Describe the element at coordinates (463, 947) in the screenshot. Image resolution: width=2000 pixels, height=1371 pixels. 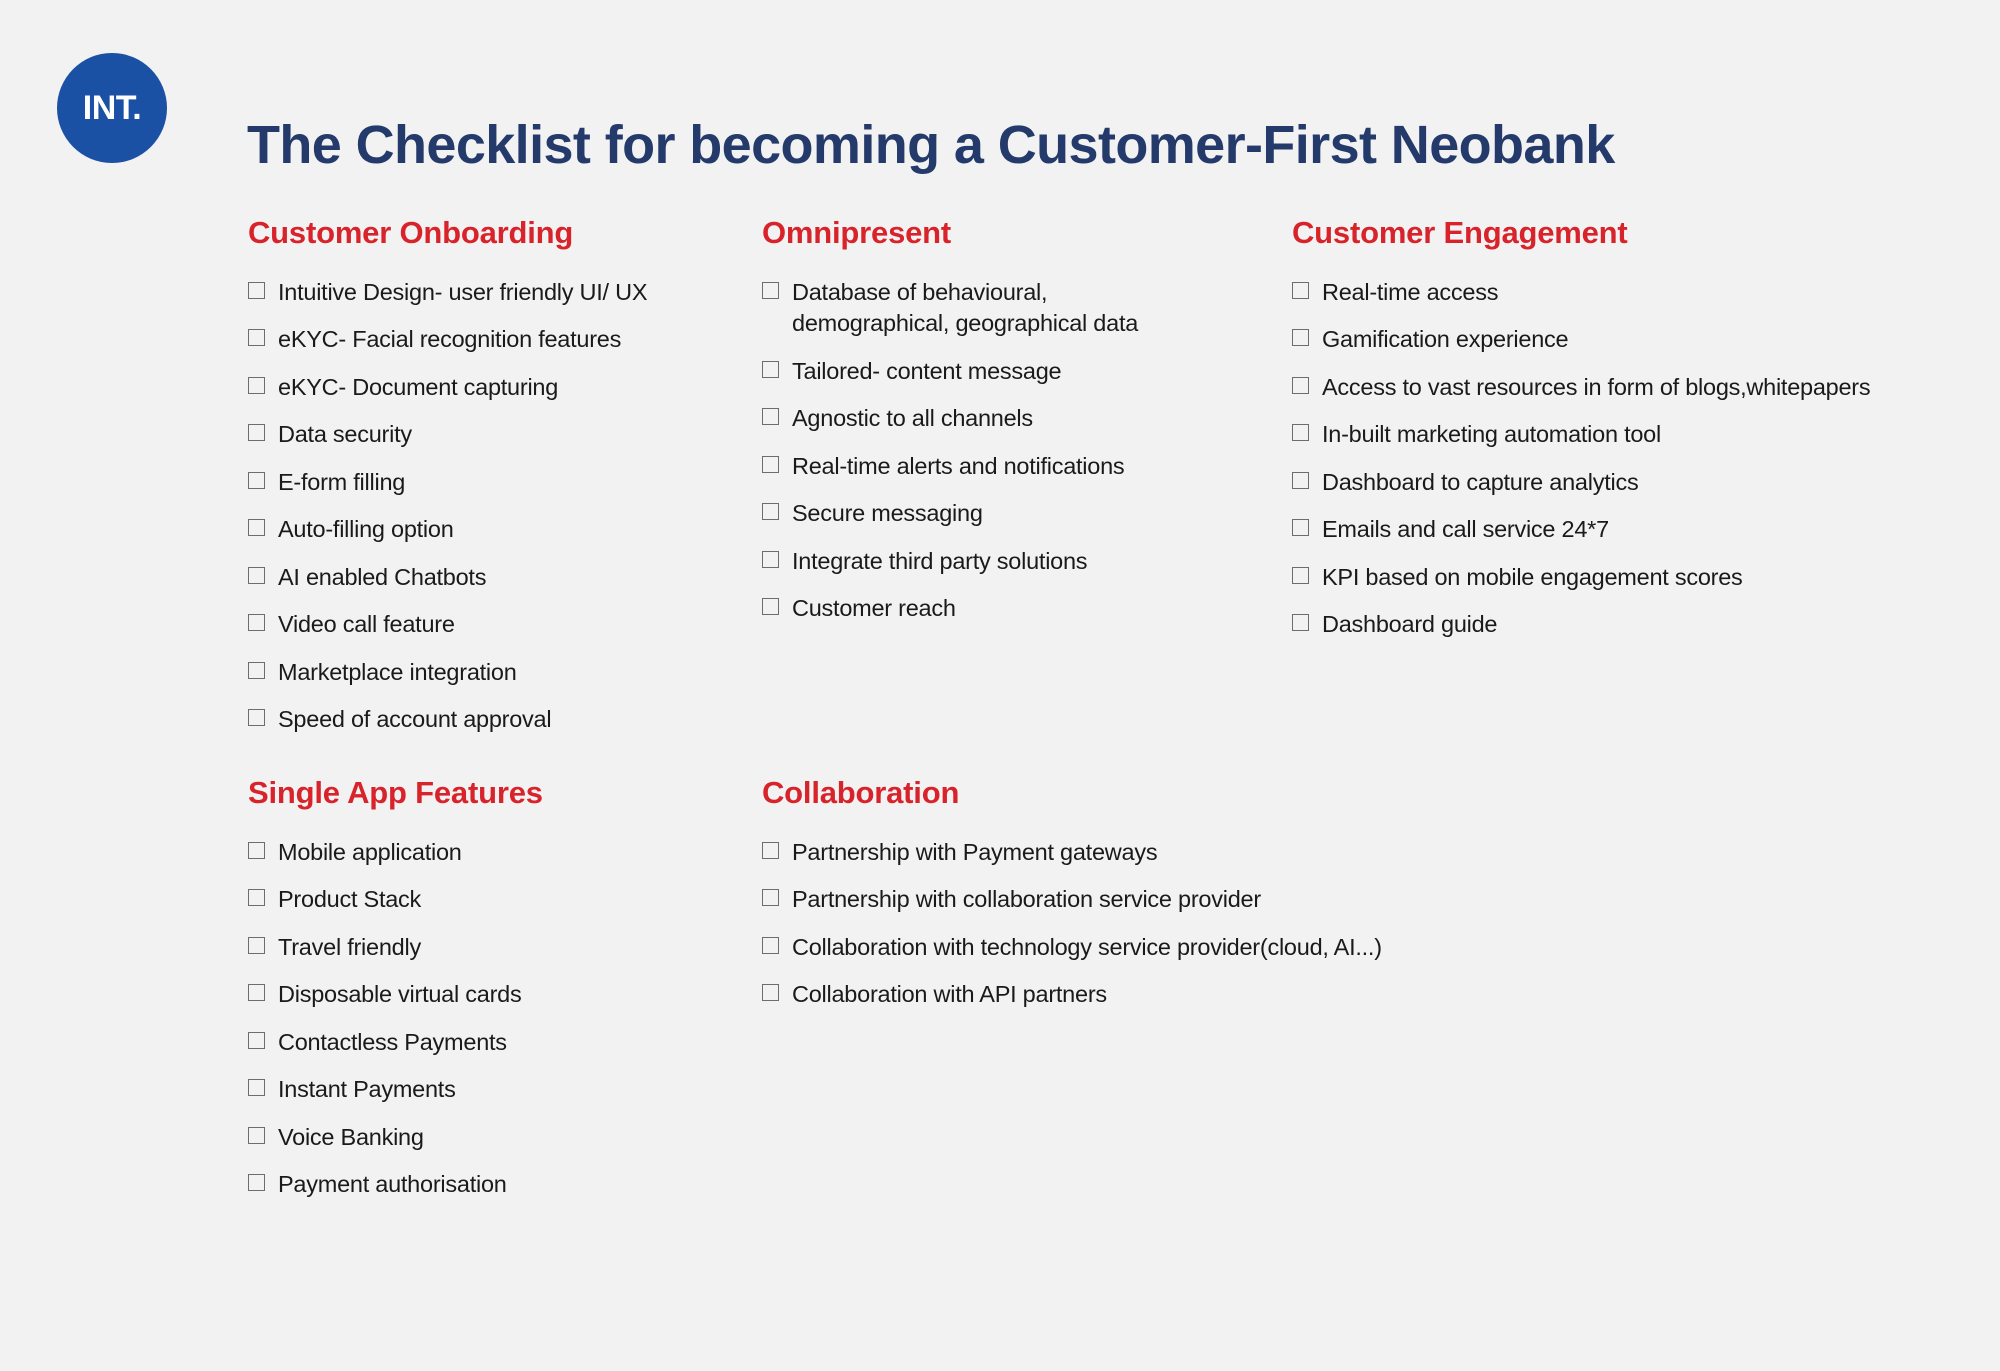
I see `list-item: Travel friendly` at that location.